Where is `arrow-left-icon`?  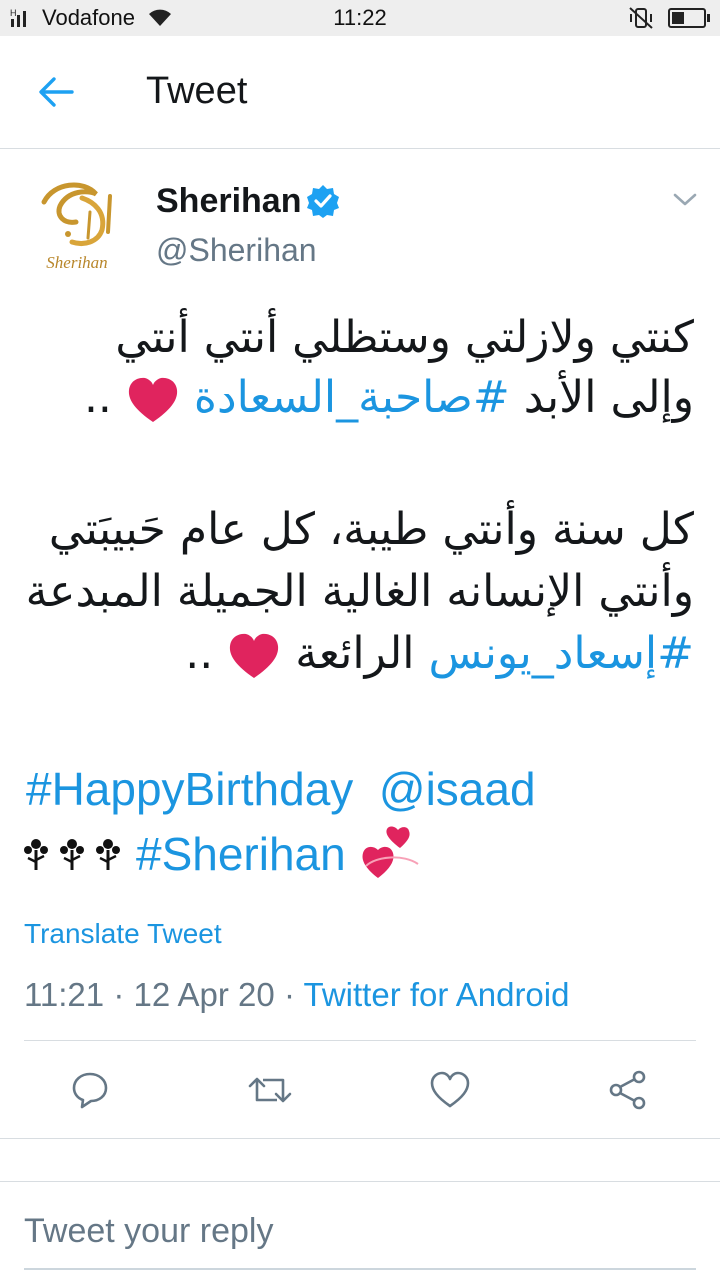
arrow-left-icon is located at coordinates (56, 92).